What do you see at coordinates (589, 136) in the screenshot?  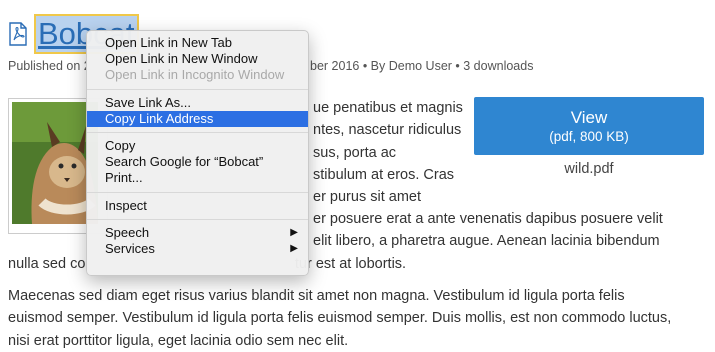 I see `view-button-size: (pdf, 800 KB)` at bounding box center [589, 136].